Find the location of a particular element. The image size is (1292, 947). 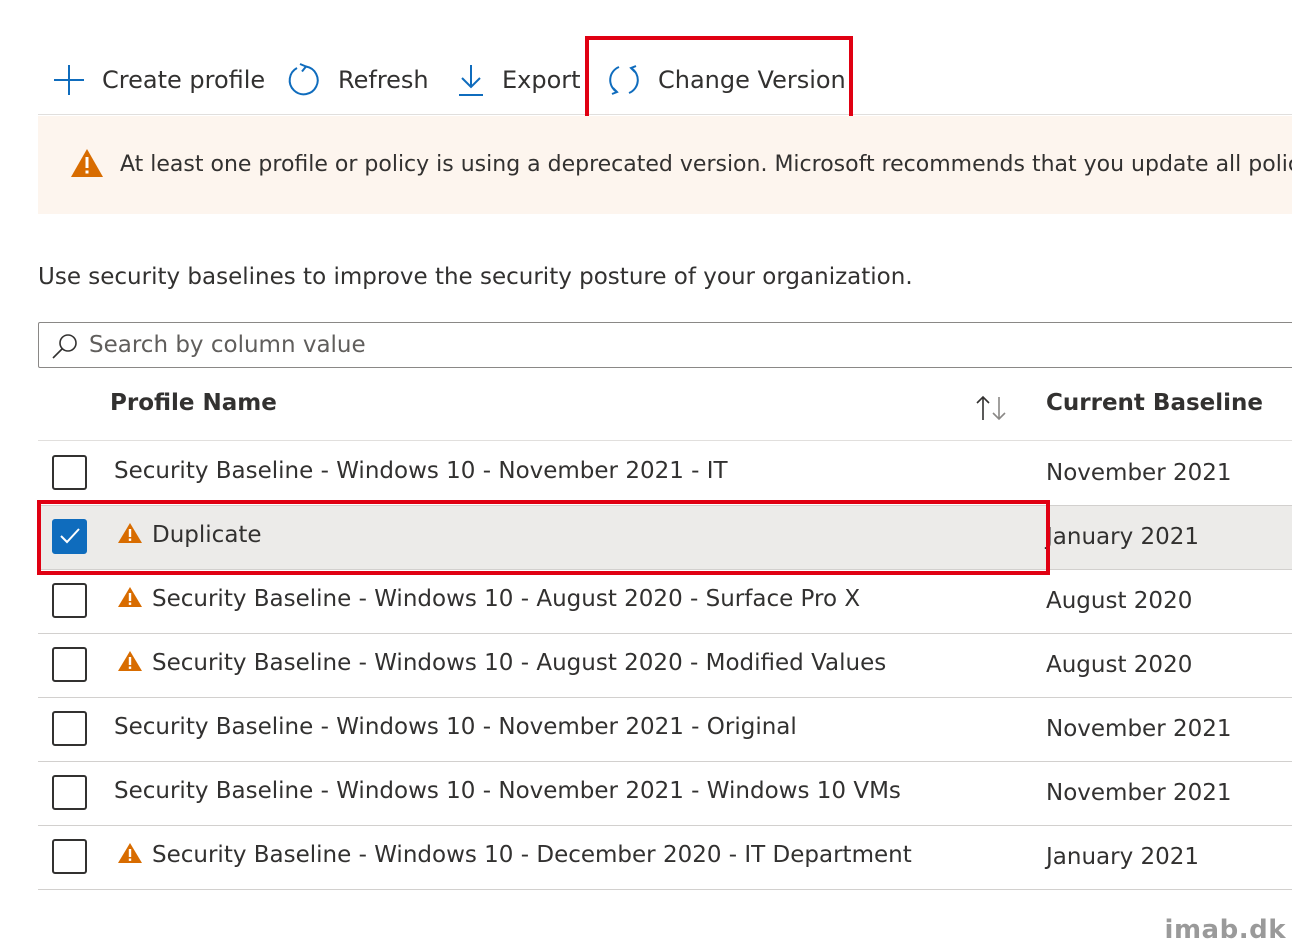

column-header-current-baseline: Current Baseline is located at coordinates (1154, 403).